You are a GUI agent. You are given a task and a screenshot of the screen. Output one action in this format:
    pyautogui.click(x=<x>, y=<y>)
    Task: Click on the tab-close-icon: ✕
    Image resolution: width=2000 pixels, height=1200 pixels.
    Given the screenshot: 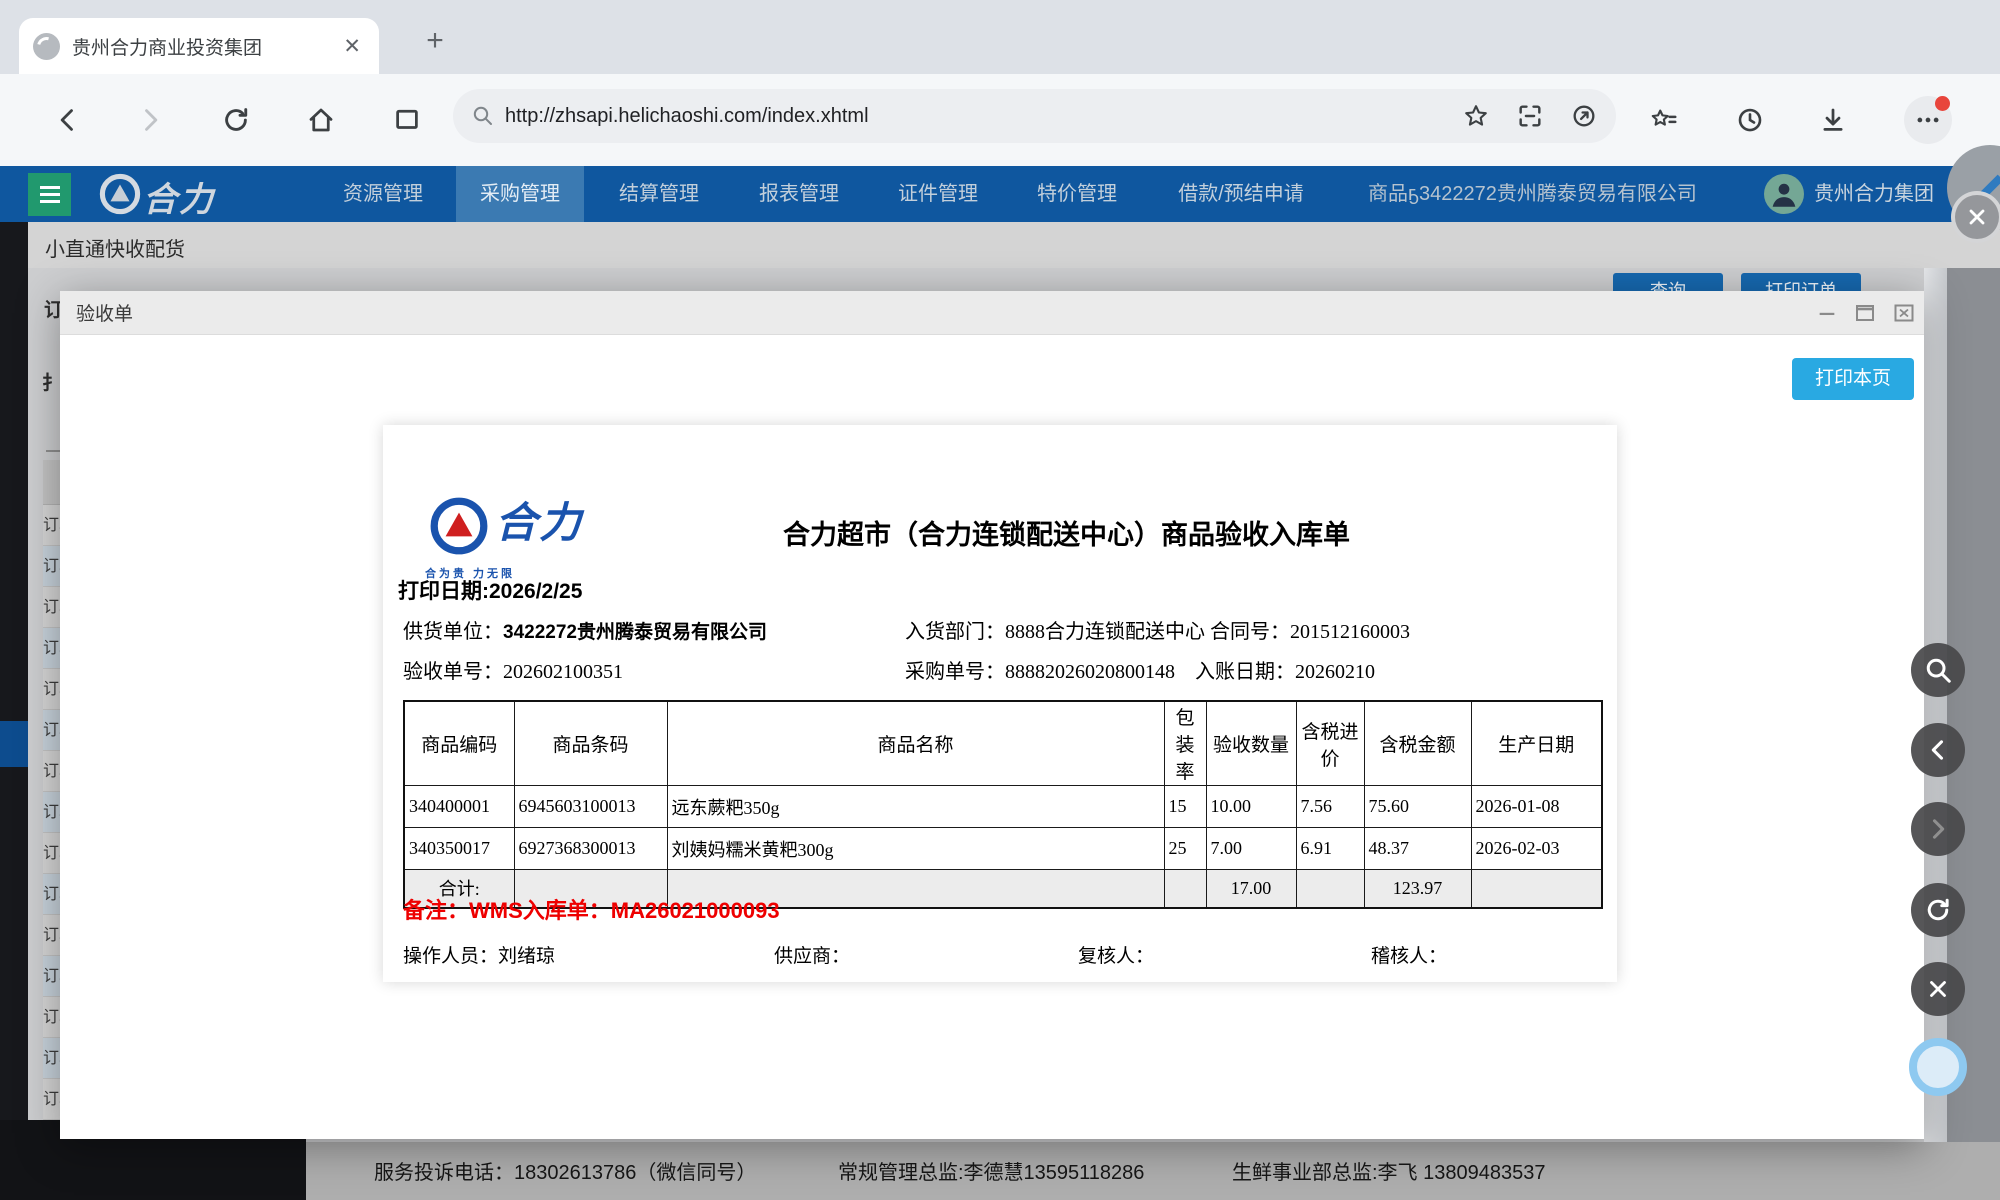 What is the action you would take?
    pyautogui.click(x=352, y=46)
    